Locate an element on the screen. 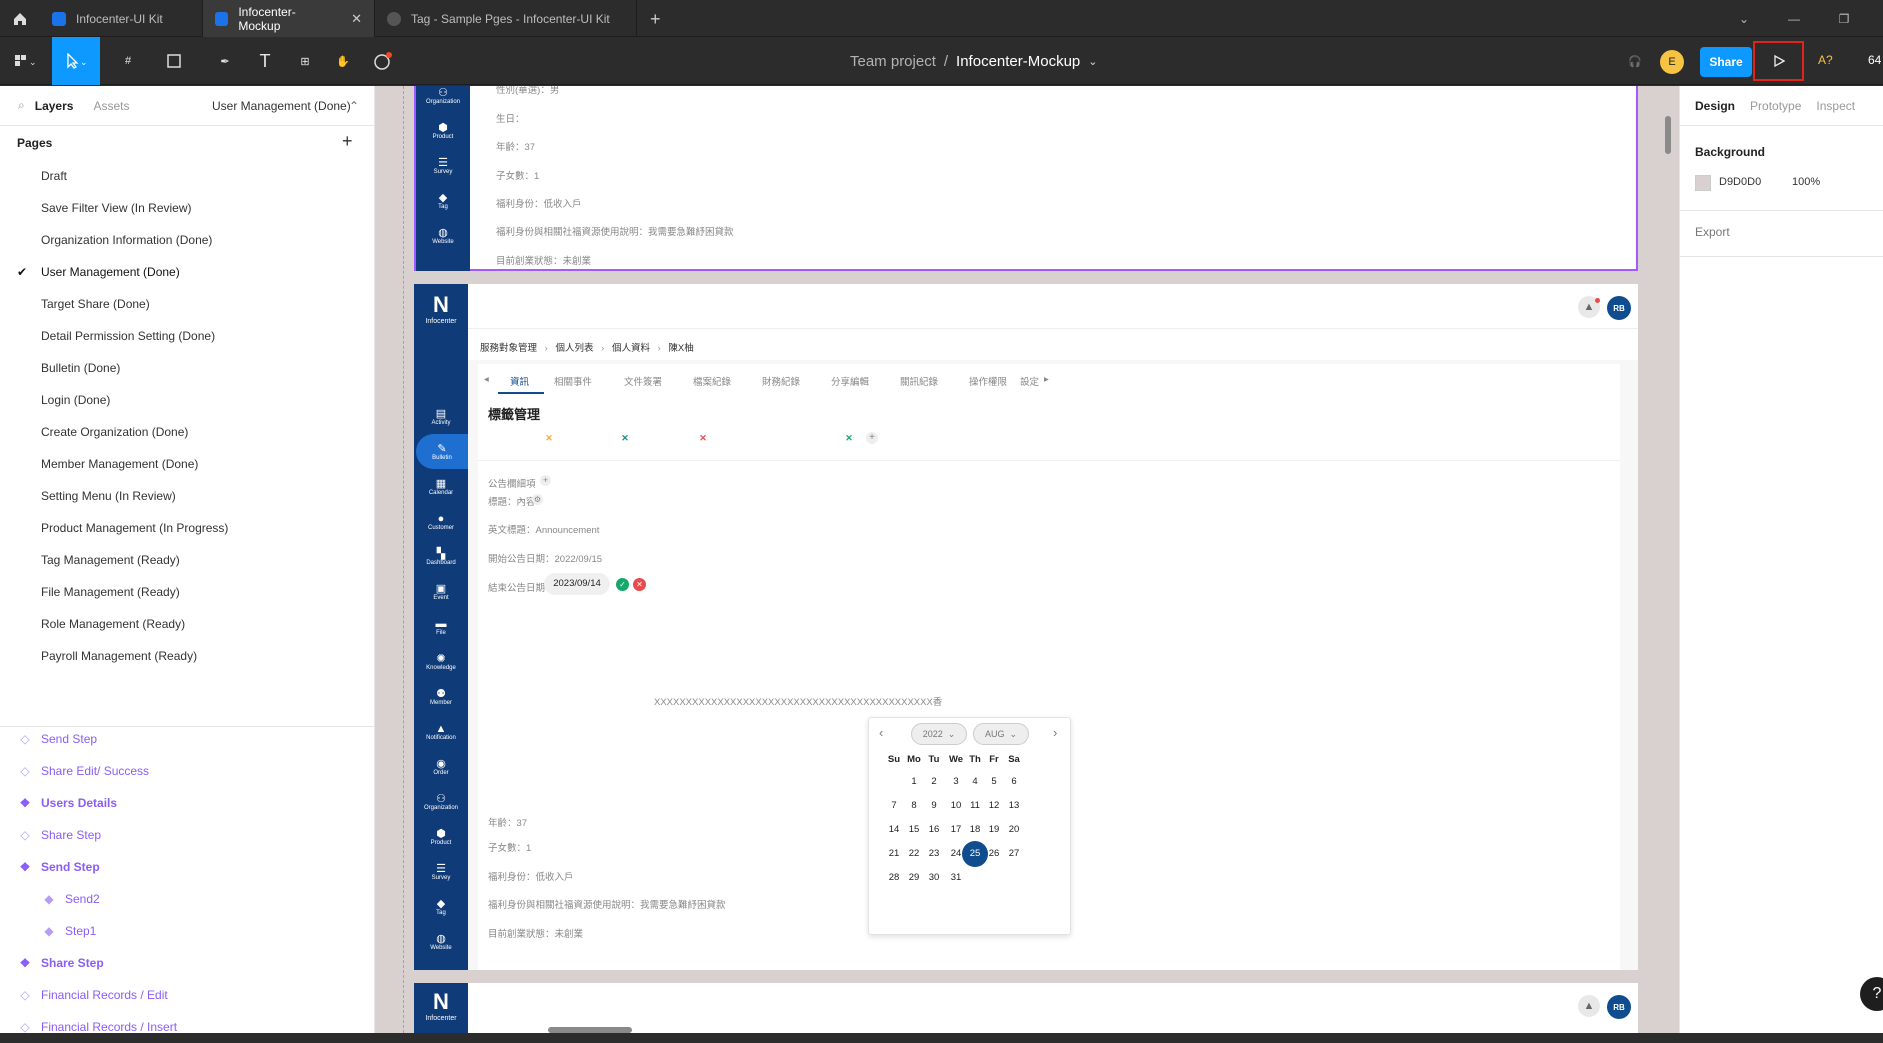 This screenshot has height=1043, width=1883. layer-item: ❖ Share Step is located at coordinates (187, 963).